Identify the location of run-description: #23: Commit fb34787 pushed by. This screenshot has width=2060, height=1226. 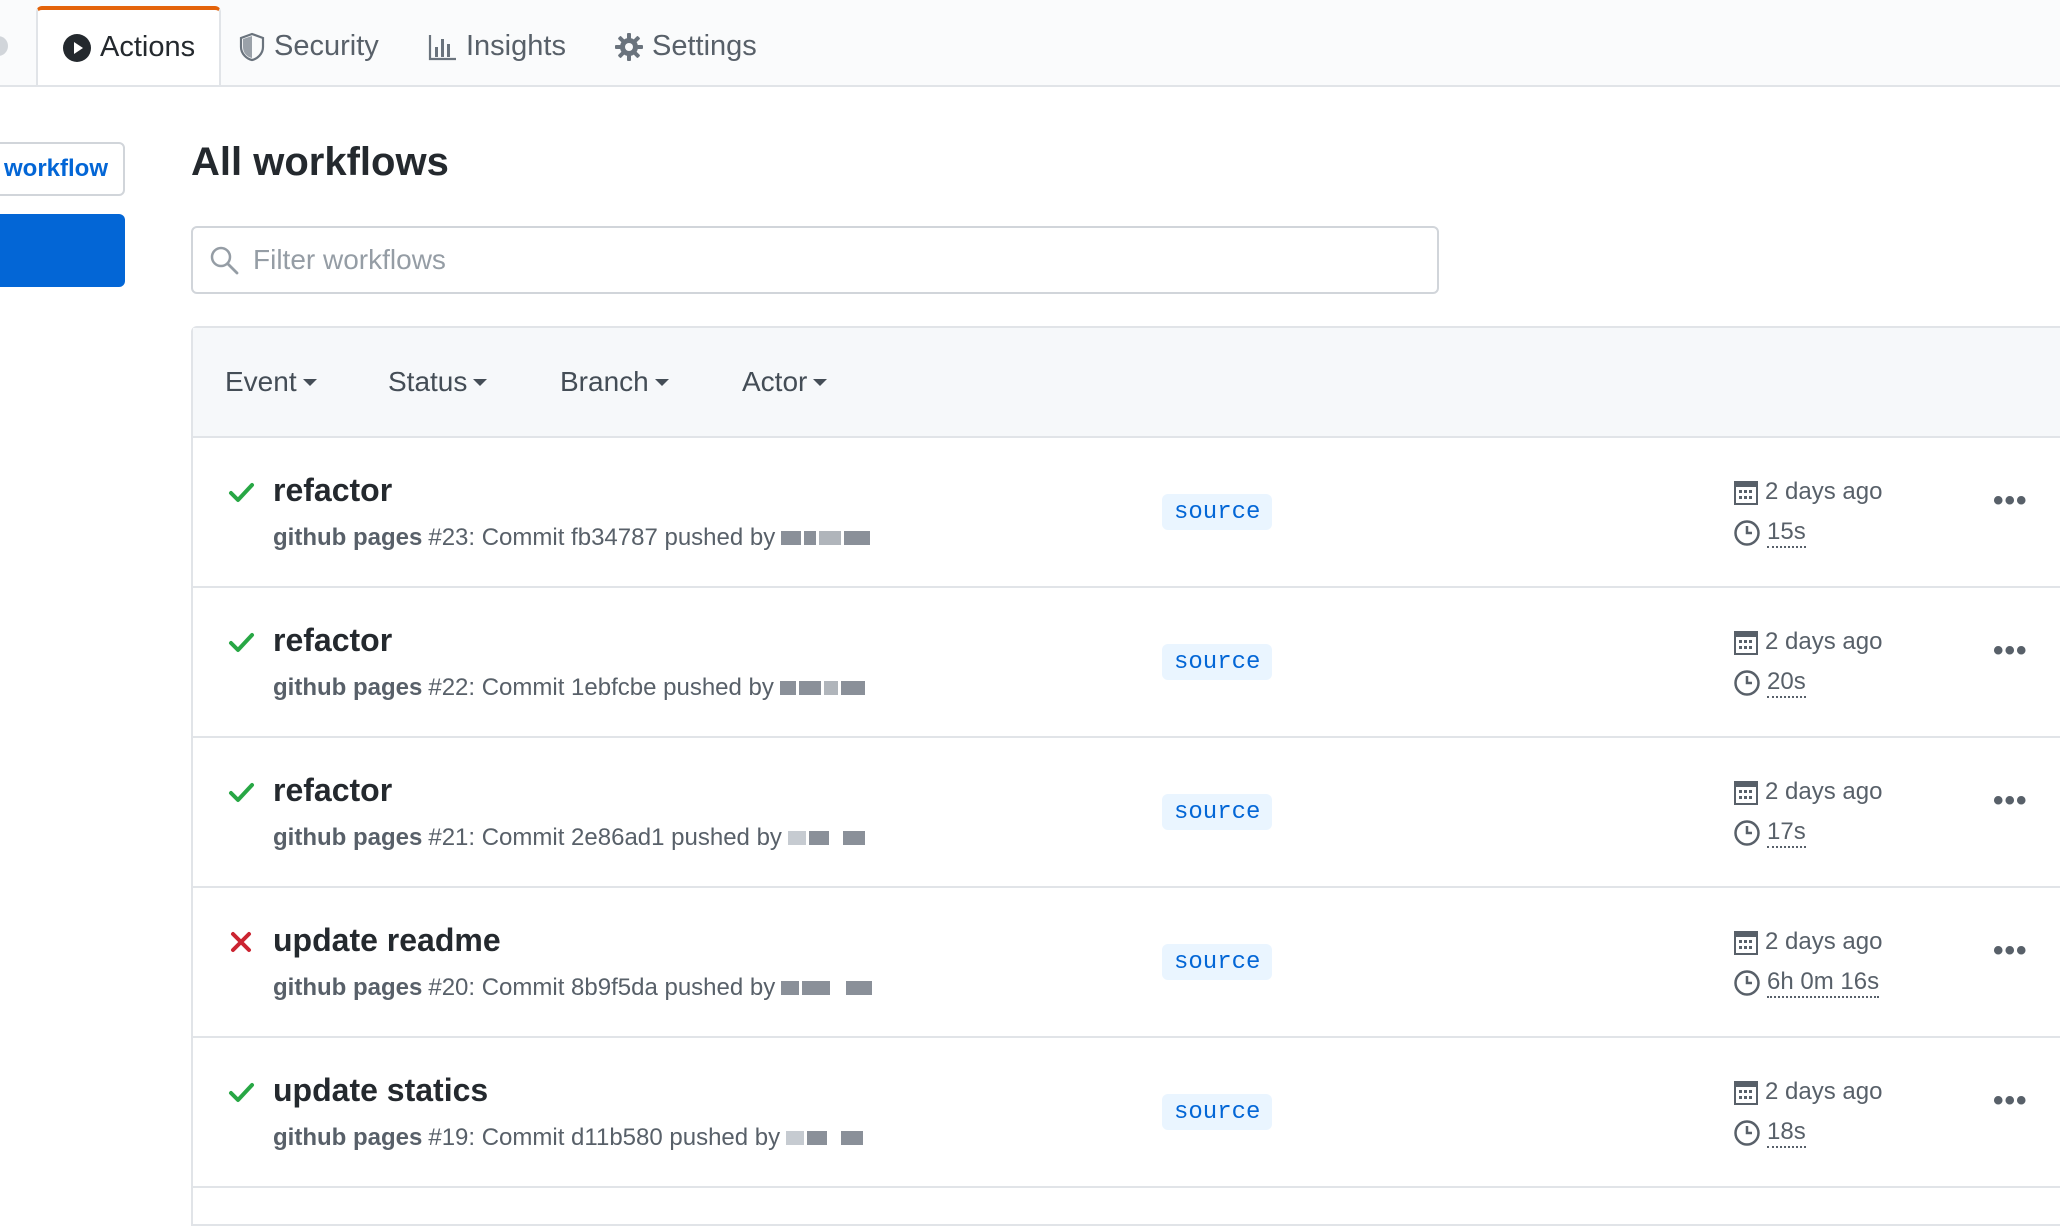
(602, 537).